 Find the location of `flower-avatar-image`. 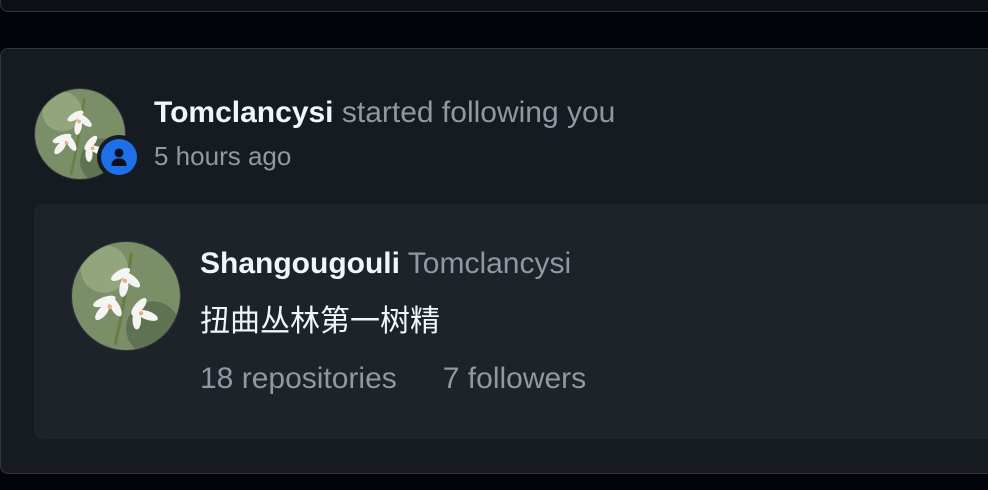

flower-avatar-image is located at coordinates (126, 296).